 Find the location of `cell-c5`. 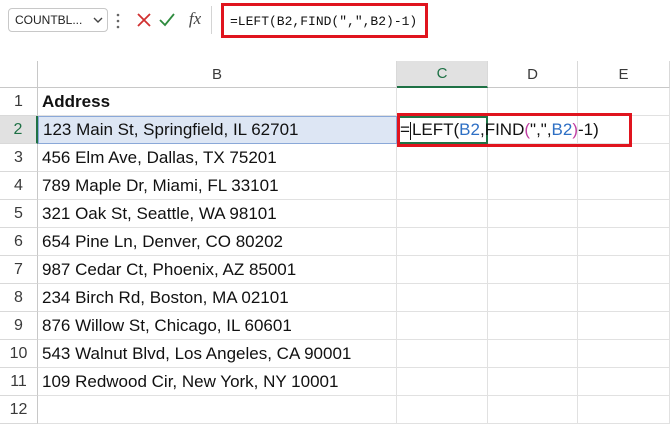

cell-c5 is located at coordinates (442, 214).